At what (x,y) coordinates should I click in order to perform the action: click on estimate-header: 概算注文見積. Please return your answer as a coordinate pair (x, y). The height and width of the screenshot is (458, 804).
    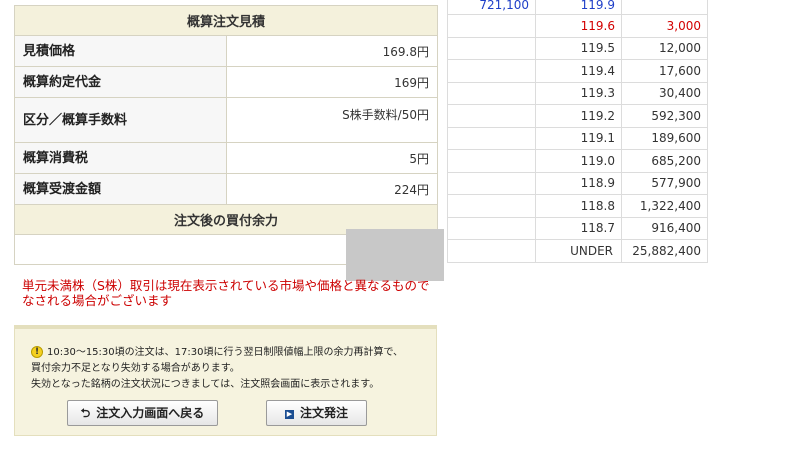
    Looking at the image, I should click on (226, 20).